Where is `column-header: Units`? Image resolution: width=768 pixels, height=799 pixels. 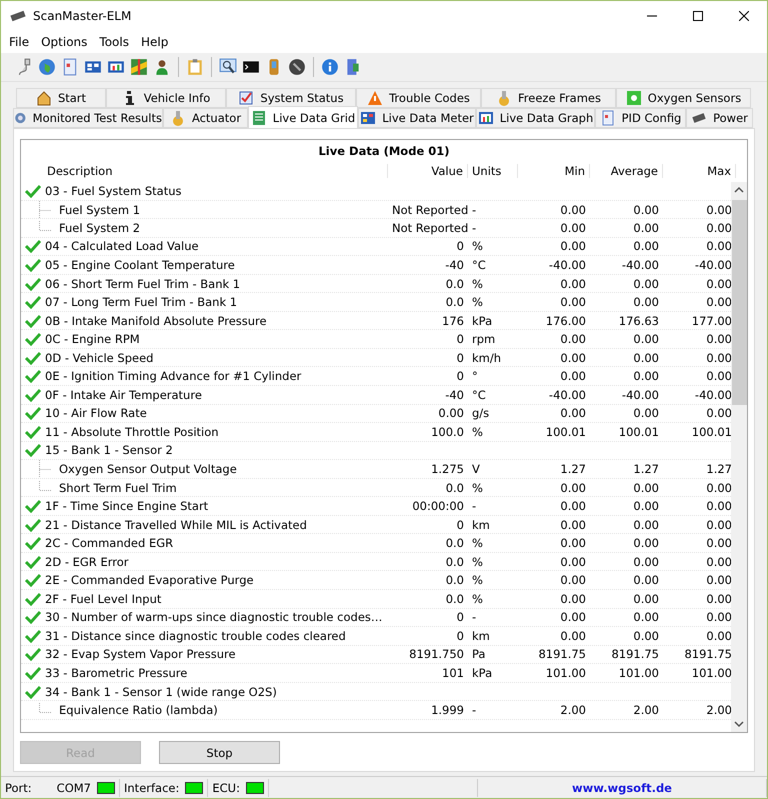 column-header: Units is located at coordinates (493, 171).